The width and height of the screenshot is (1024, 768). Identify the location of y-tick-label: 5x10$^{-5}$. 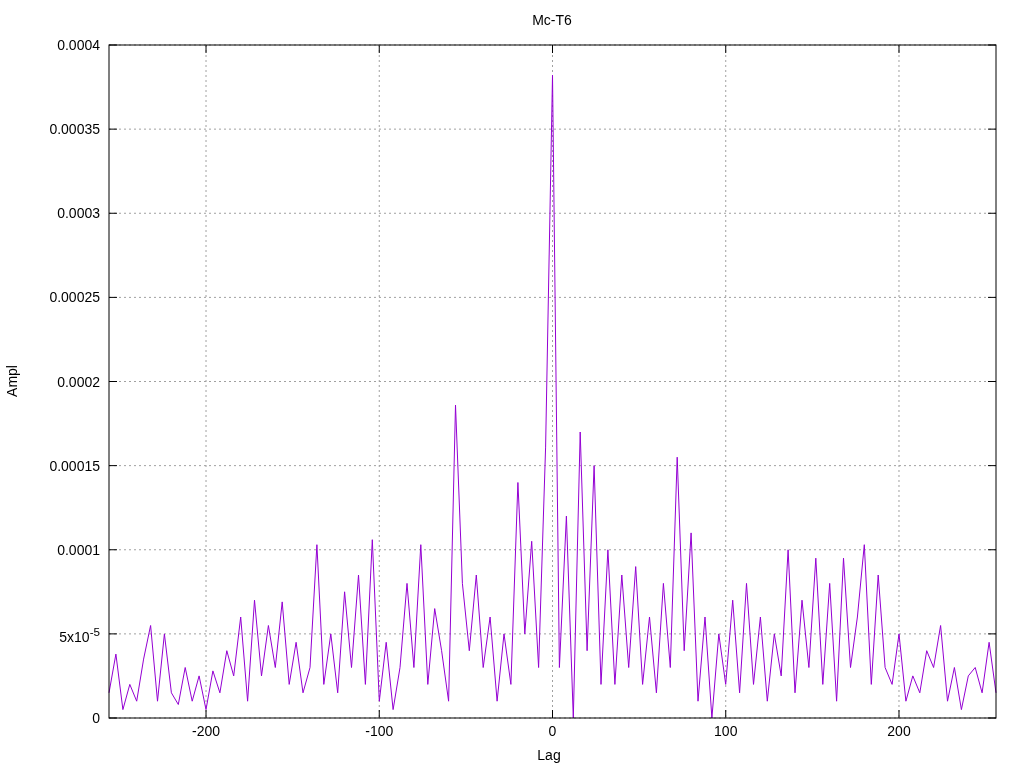
(79, 634).